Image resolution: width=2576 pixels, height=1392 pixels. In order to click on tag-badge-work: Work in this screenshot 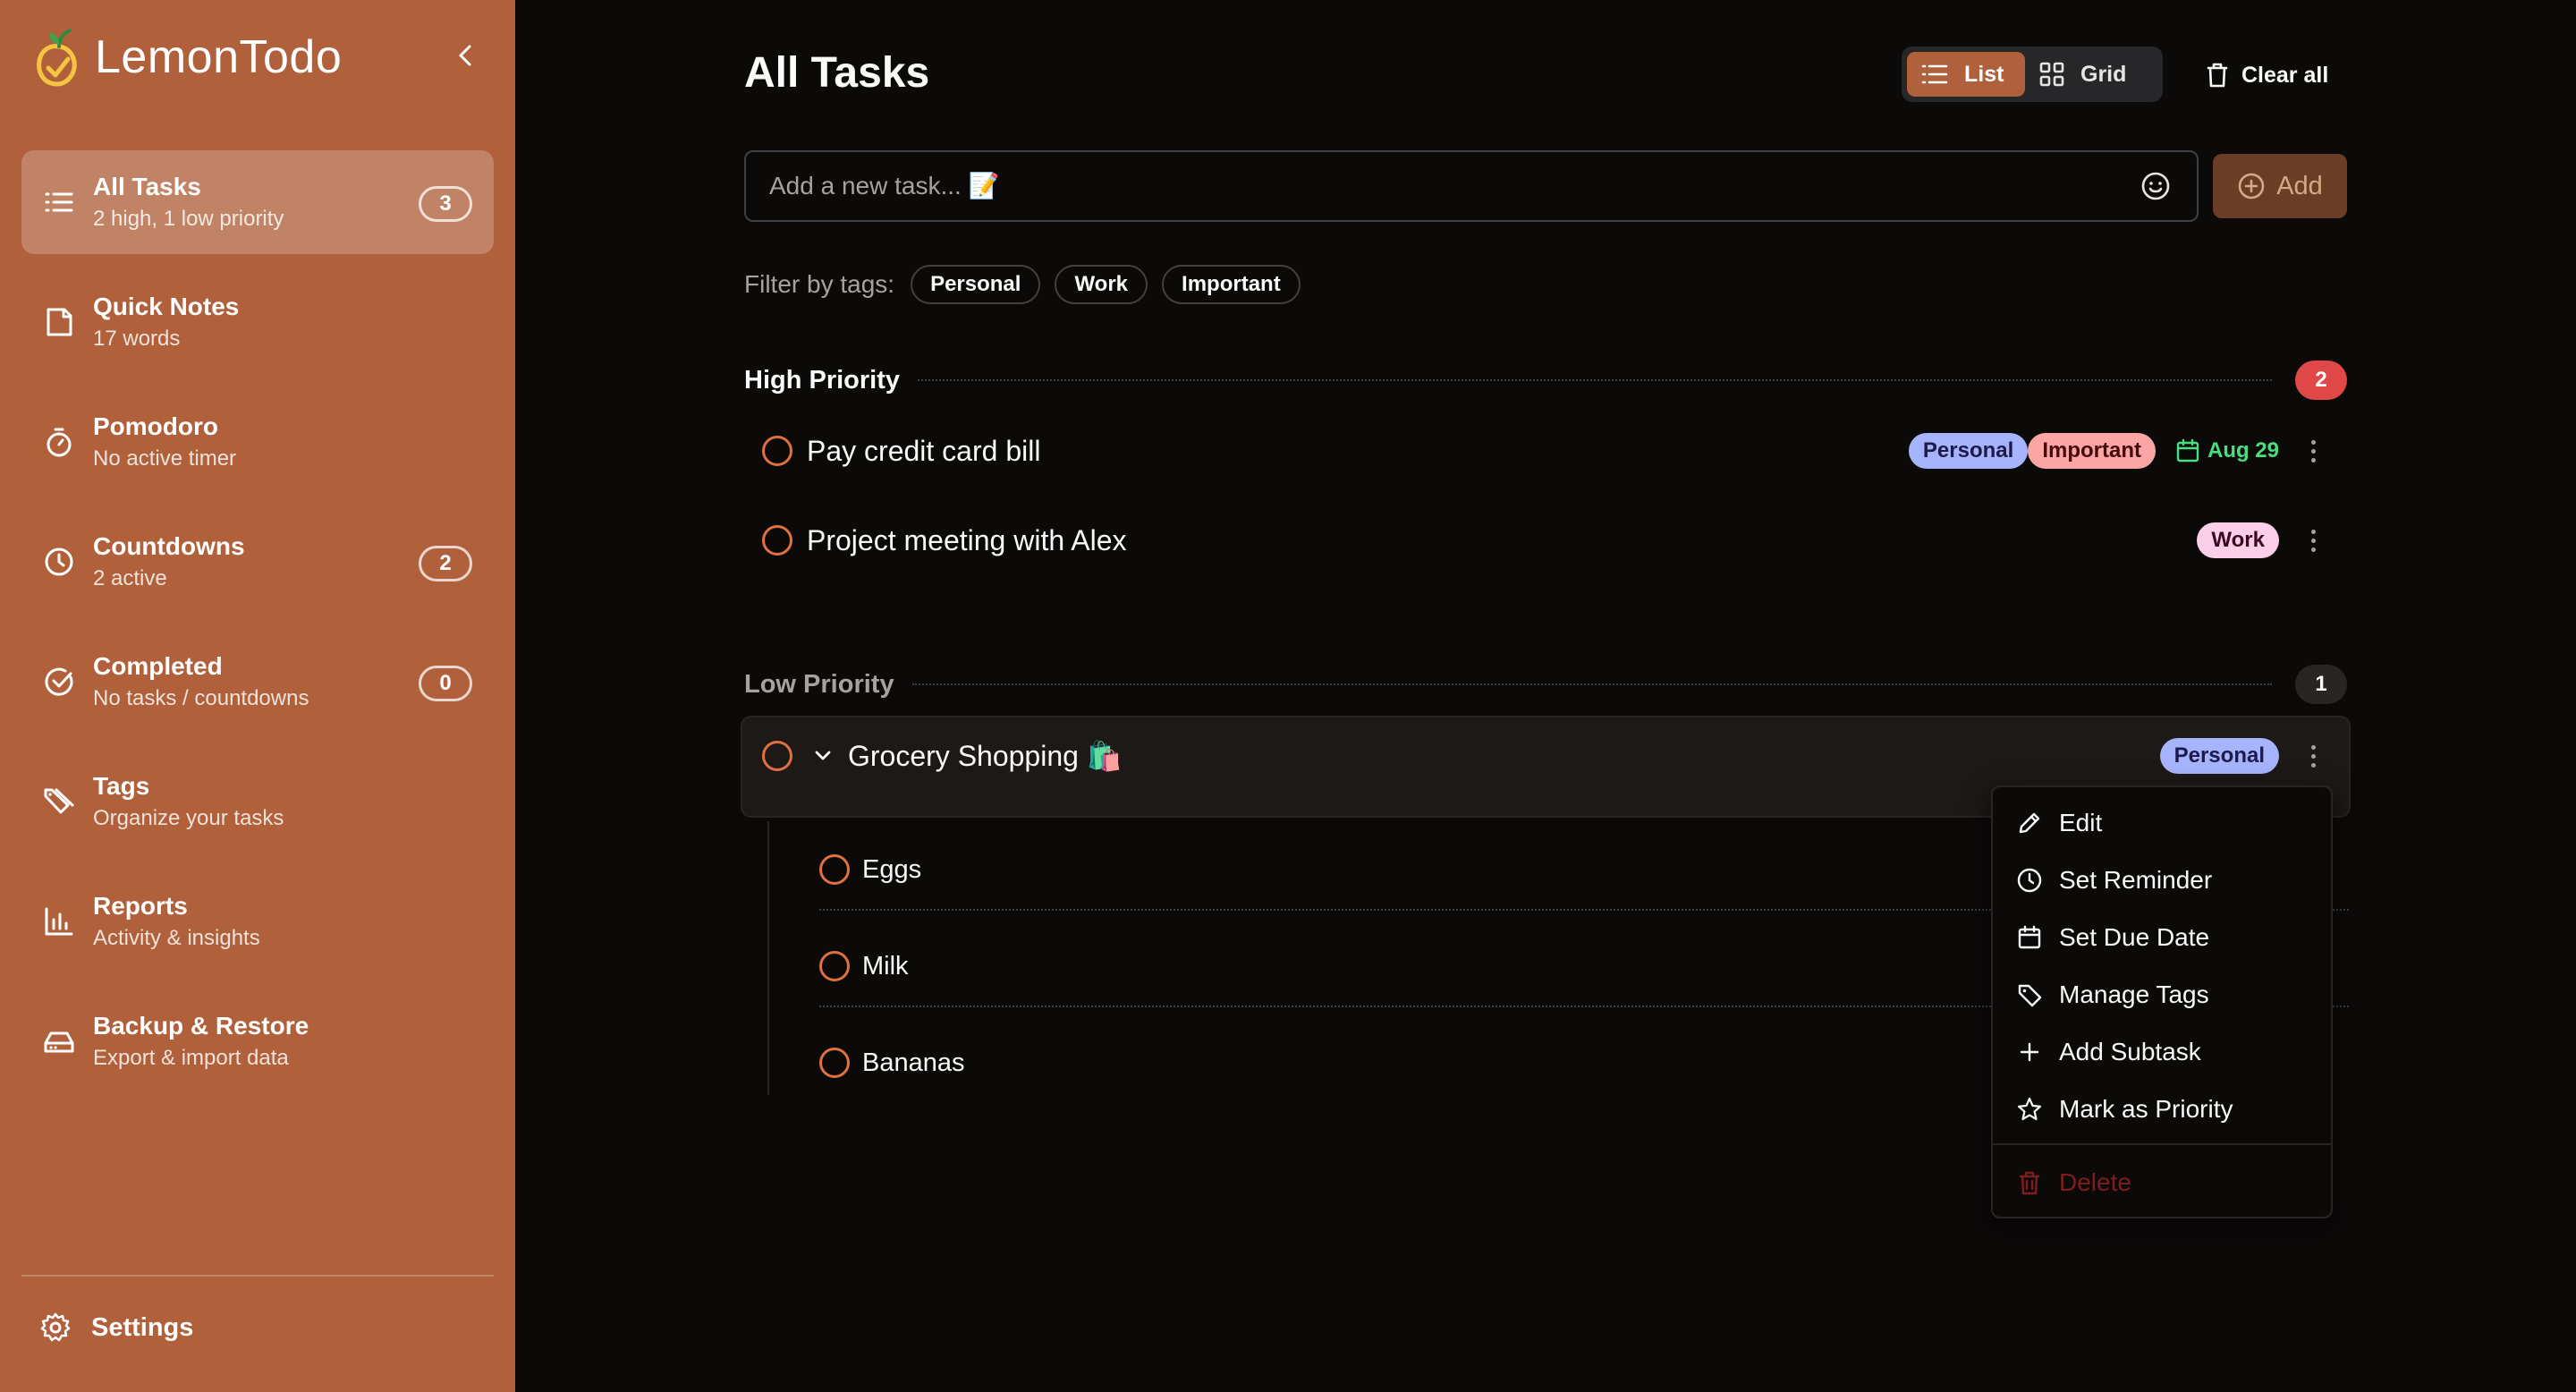, I will do `click(2238, 540)`.